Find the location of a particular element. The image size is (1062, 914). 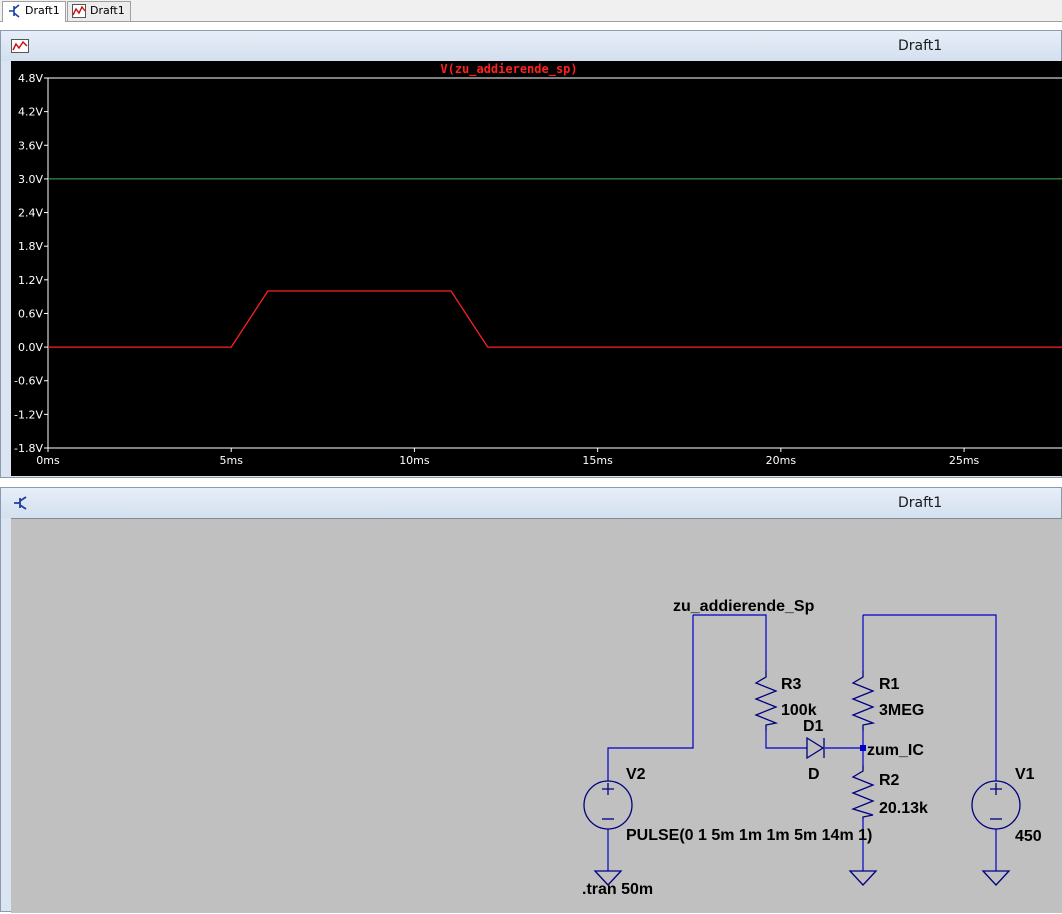

r1-name: R1 is located at coordinates (889, 684).